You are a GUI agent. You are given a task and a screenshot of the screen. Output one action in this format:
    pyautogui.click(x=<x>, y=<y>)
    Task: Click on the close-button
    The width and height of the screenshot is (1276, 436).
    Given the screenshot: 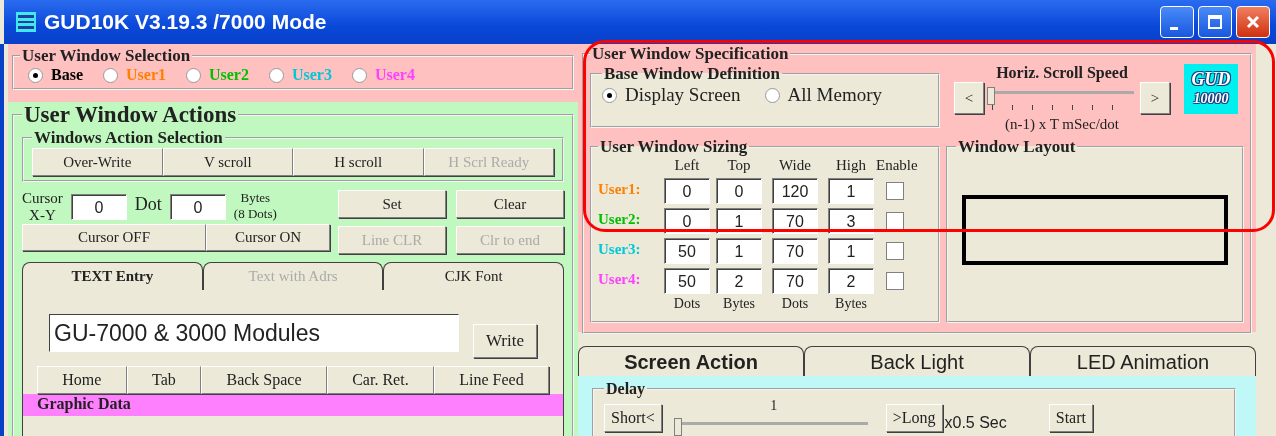 What is the action you would take?
    pyautogui.click(x=1253, y=22)
    